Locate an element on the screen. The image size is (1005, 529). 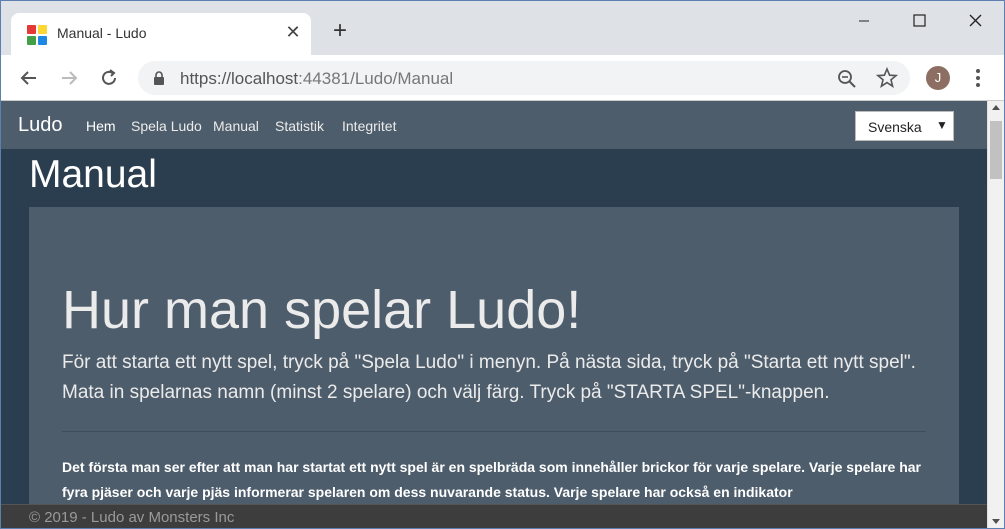
favicon-icon is located at coordinates (37, 35).